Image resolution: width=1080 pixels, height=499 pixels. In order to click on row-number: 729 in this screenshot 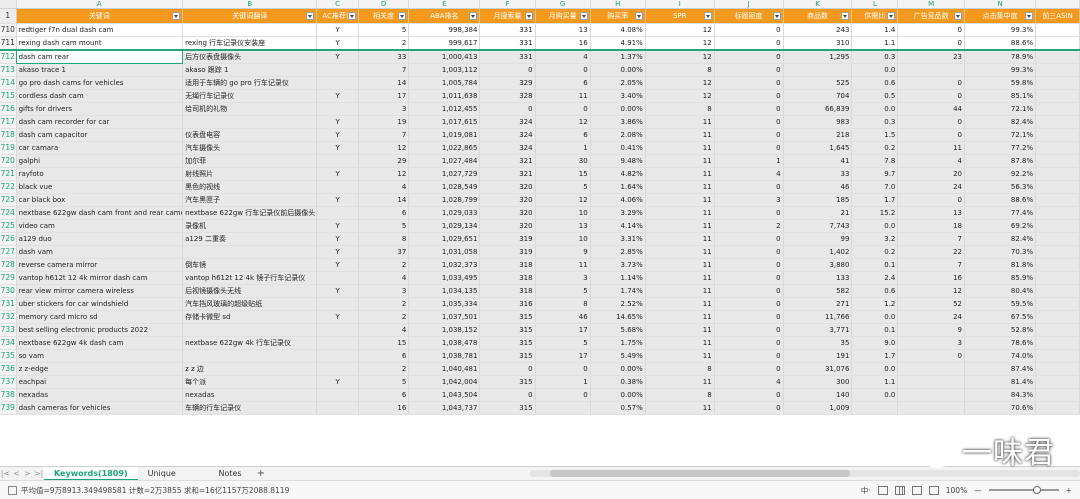, I will do `click(8, 278)`.